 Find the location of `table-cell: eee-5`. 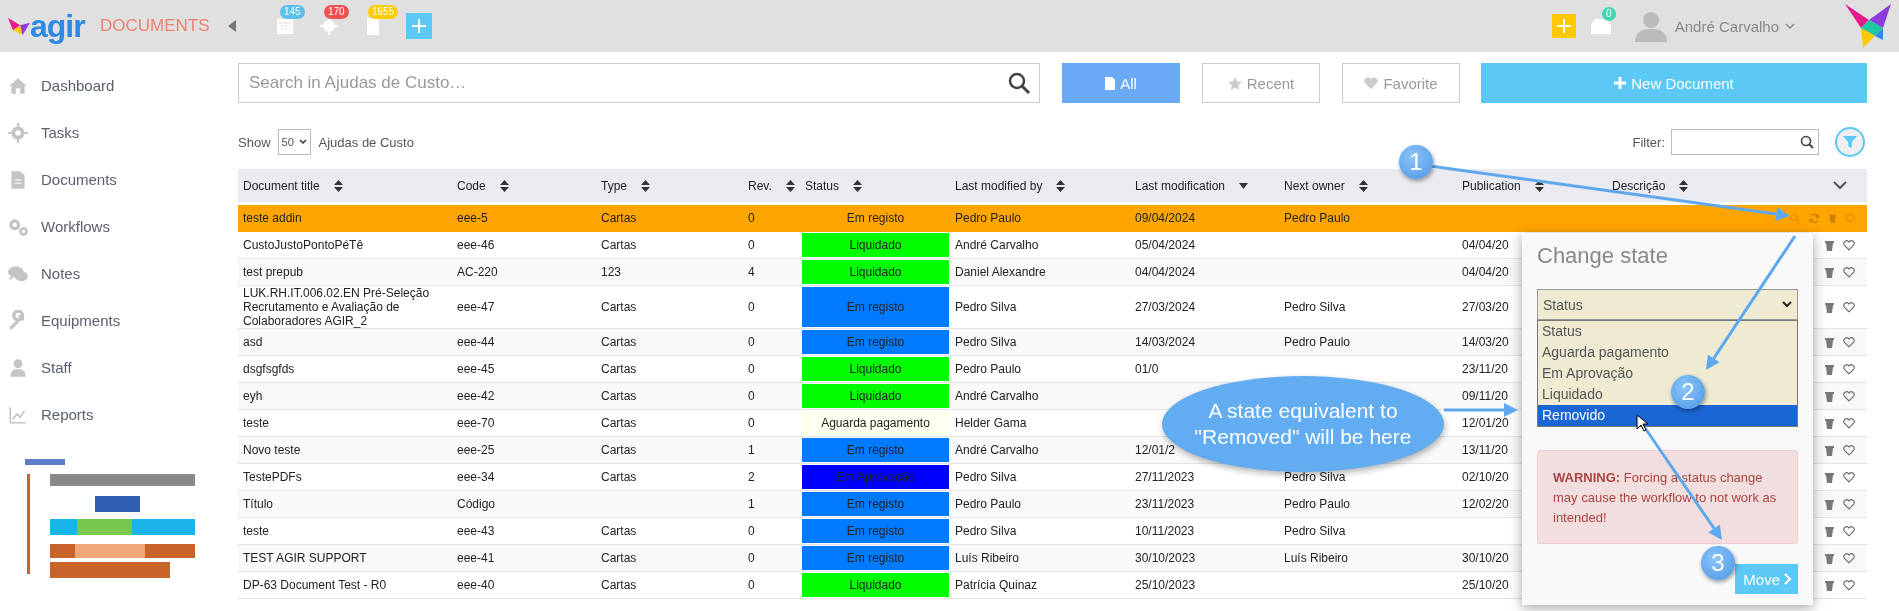

table-cell: eee-5 is located at coordinates (472, 218).